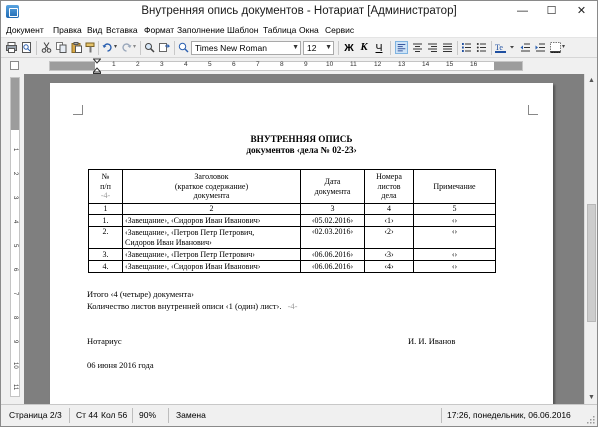  What do you see at coordinates (149, 47) in the screenshot?
I see `find-icon` at bounding box center [149, 47].